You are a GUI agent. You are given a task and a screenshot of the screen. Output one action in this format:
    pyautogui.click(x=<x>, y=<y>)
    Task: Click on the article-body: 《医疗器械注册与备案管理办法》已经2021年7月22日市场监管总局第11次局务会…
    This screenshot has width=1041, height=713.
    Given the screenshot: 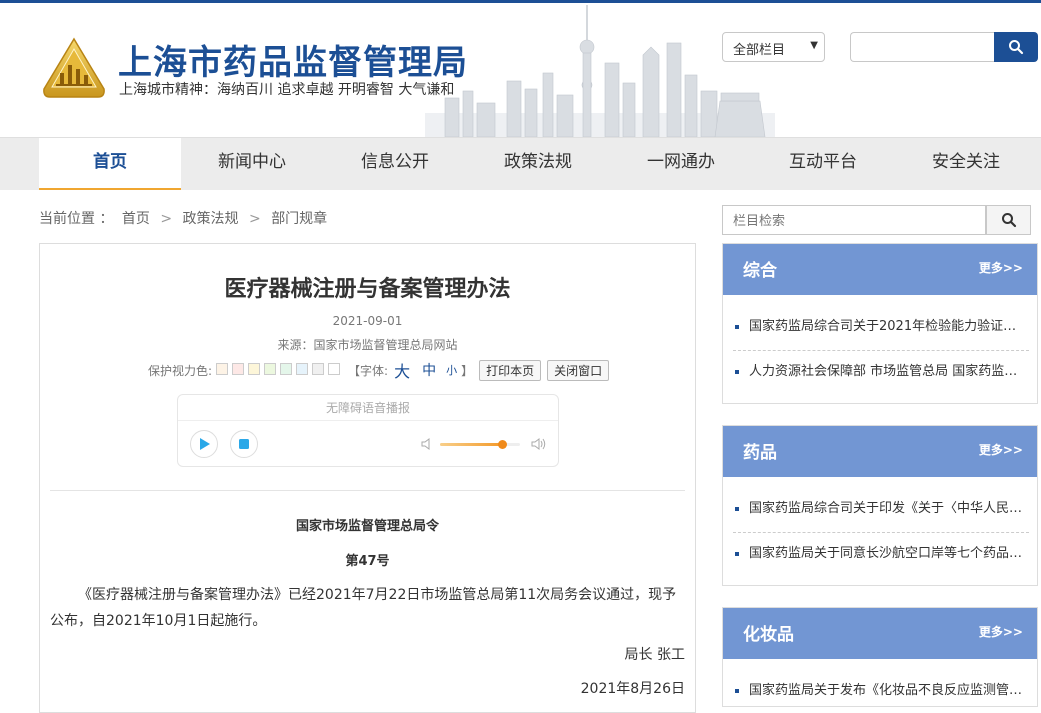 What is the action you would take?
    pyautogui.click(x=363, y=608)
    